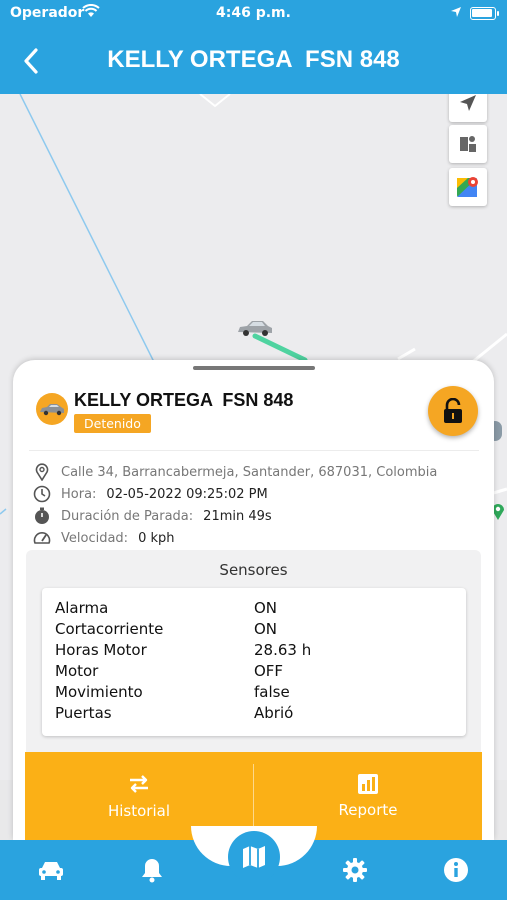  I want to click on nav-settings, so click(355, 870).